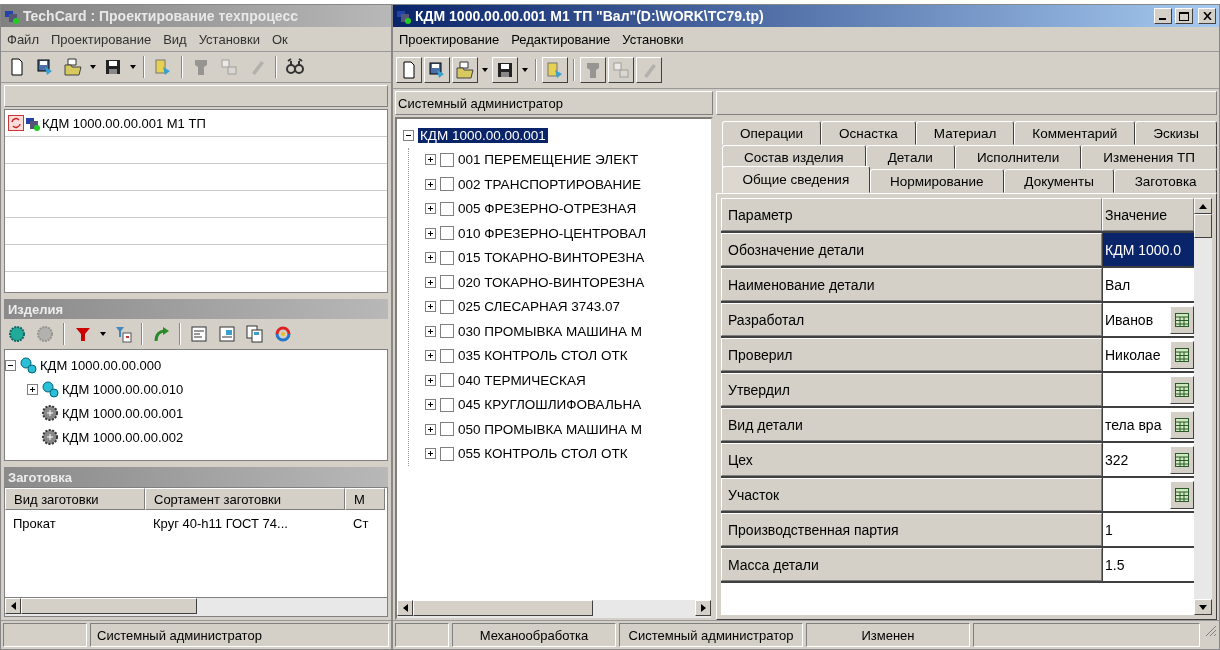  What do you see at coordinates (1148, 354) in the screenshot?
I see `property-value: Николае` at bounding box center [1148, 354].